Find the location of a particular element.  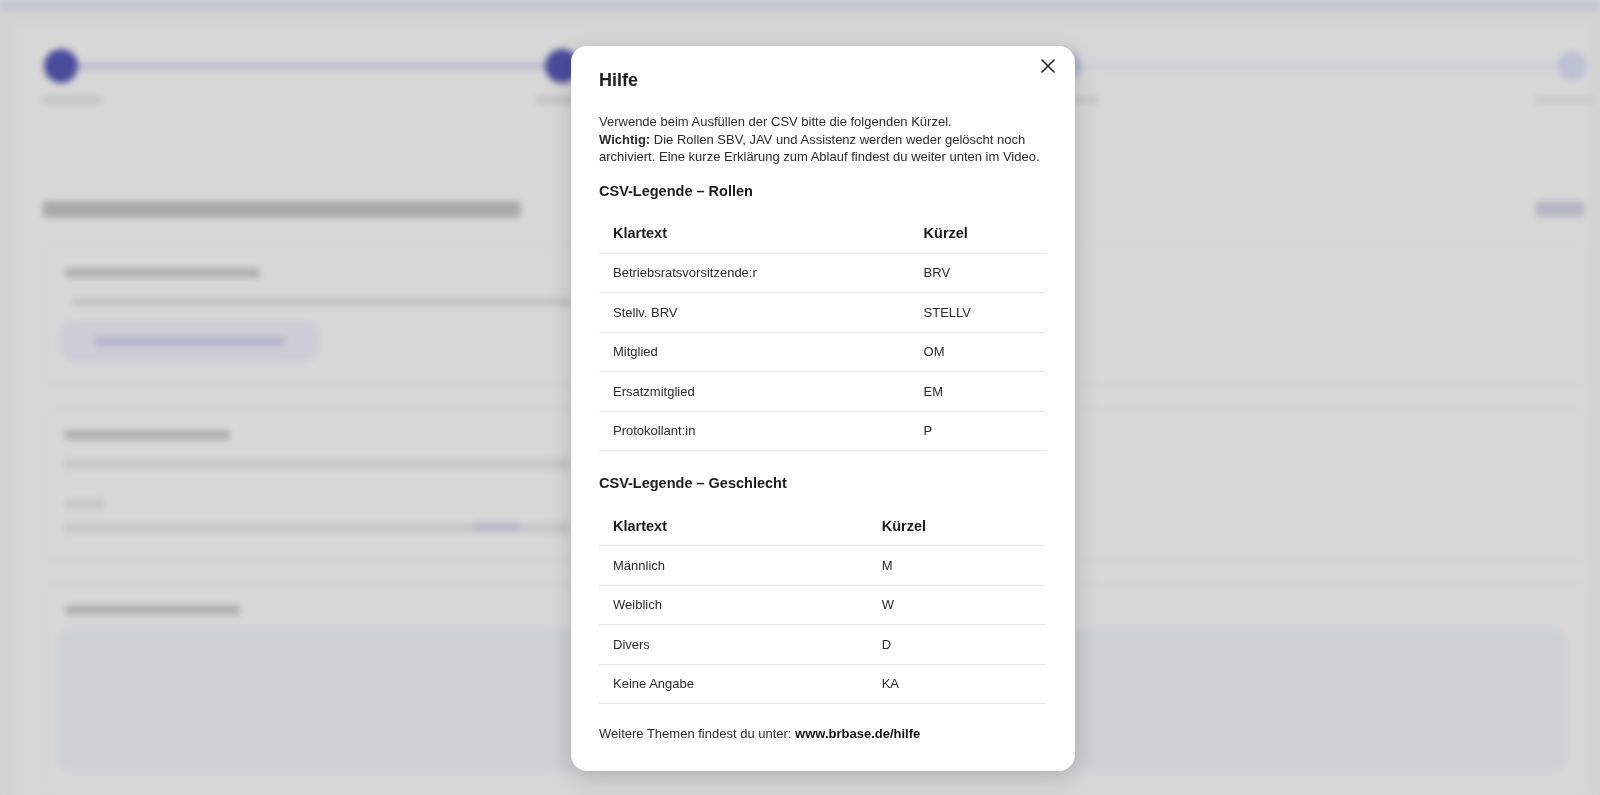

footer-text: Weitere Themen findest du unter: www.brbase.de/hilfe is located at coordinates (760, 734).